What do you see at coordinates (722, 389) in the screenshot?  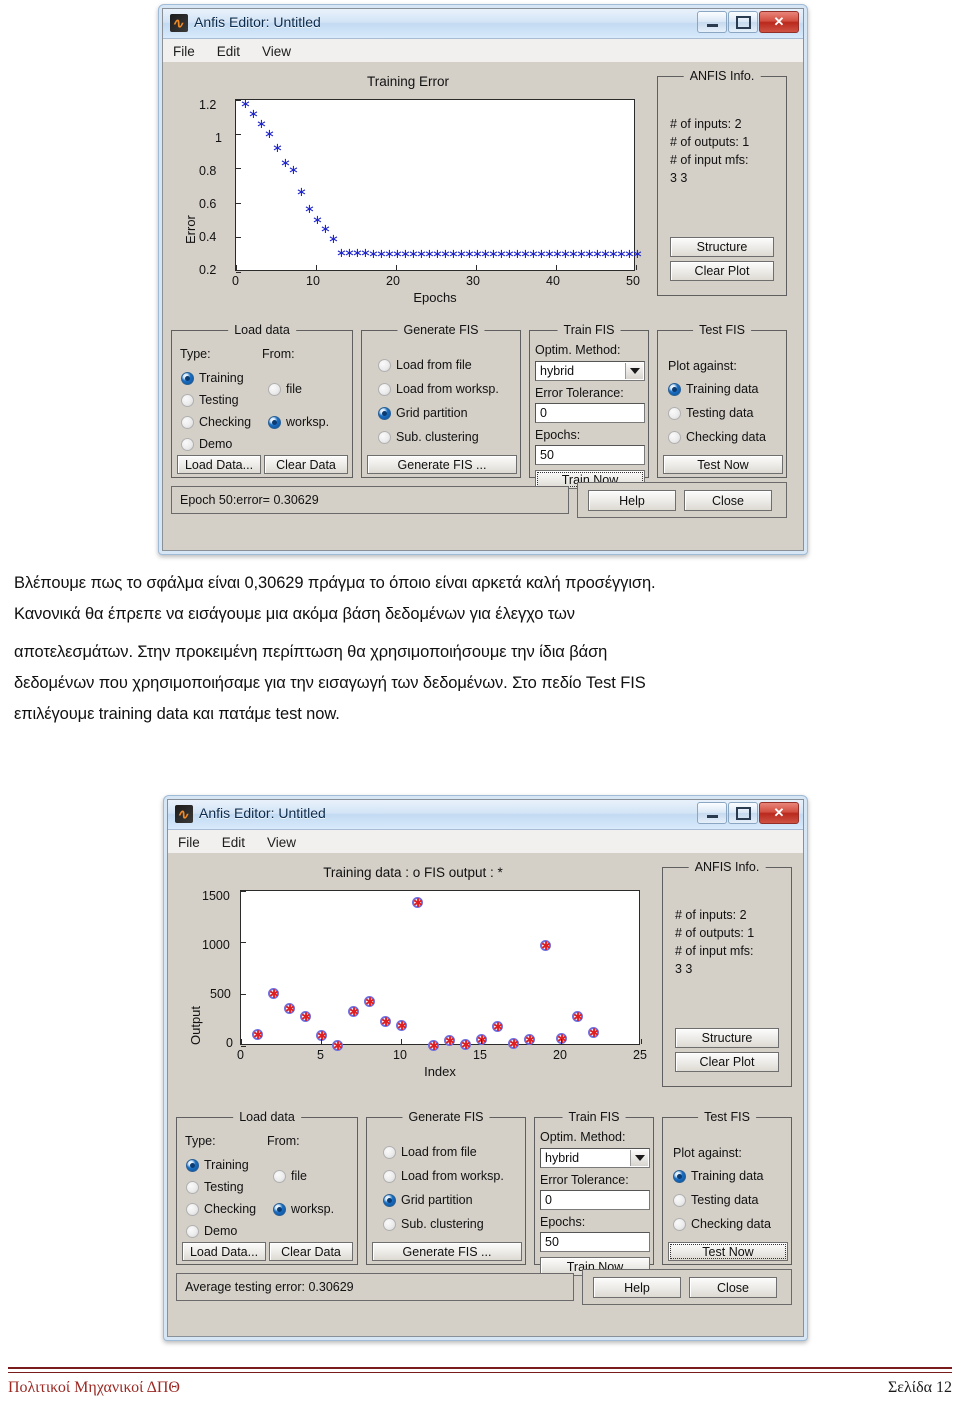 I see `label-plot-training-data: Training data` at bounding box center [722, 389].